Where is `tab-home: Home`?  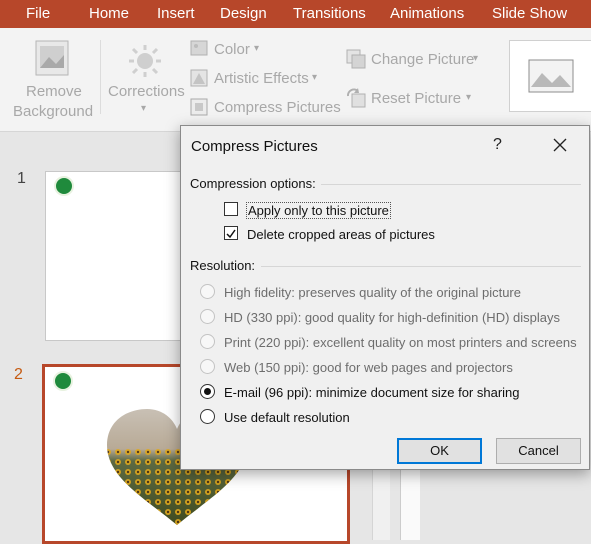
tab-home: Home is located at coordinates (109, 13).